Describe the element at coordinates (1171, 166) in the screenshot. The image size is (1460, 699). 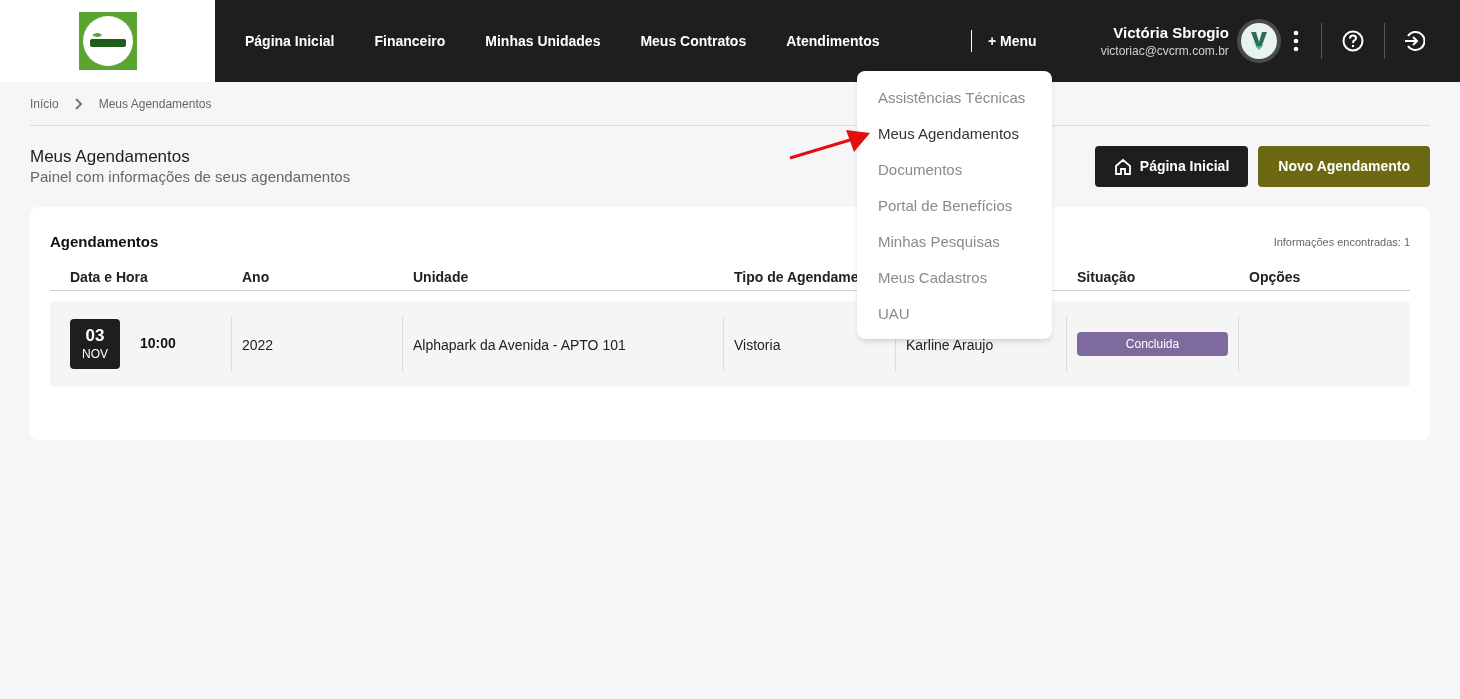
I see `home-button: Página Inicial` at that location.